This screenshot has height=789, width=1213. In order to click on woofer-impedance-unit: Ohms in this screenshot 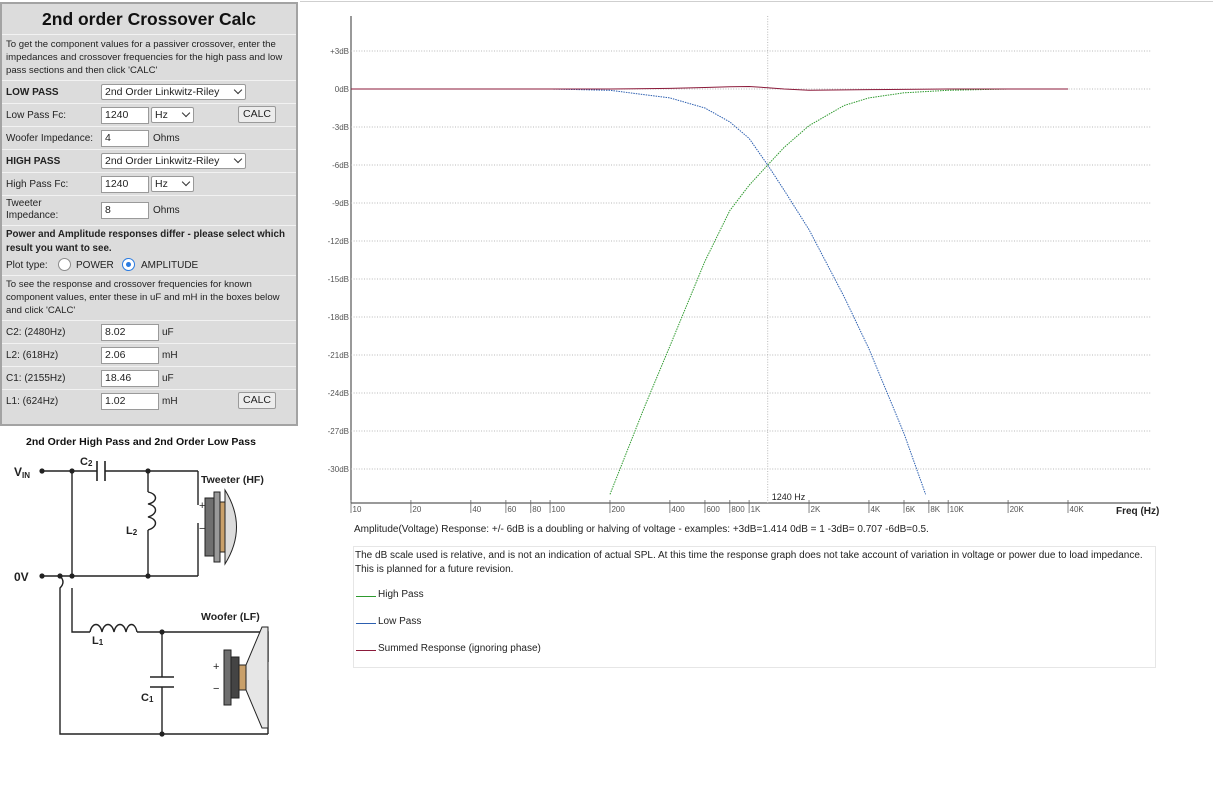, I will do `click(166, 138)`.